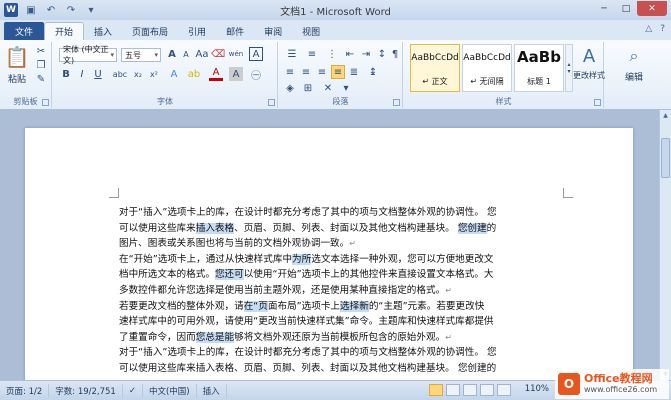  I want to click on borders-icon: ⊞, so click(308, 88).